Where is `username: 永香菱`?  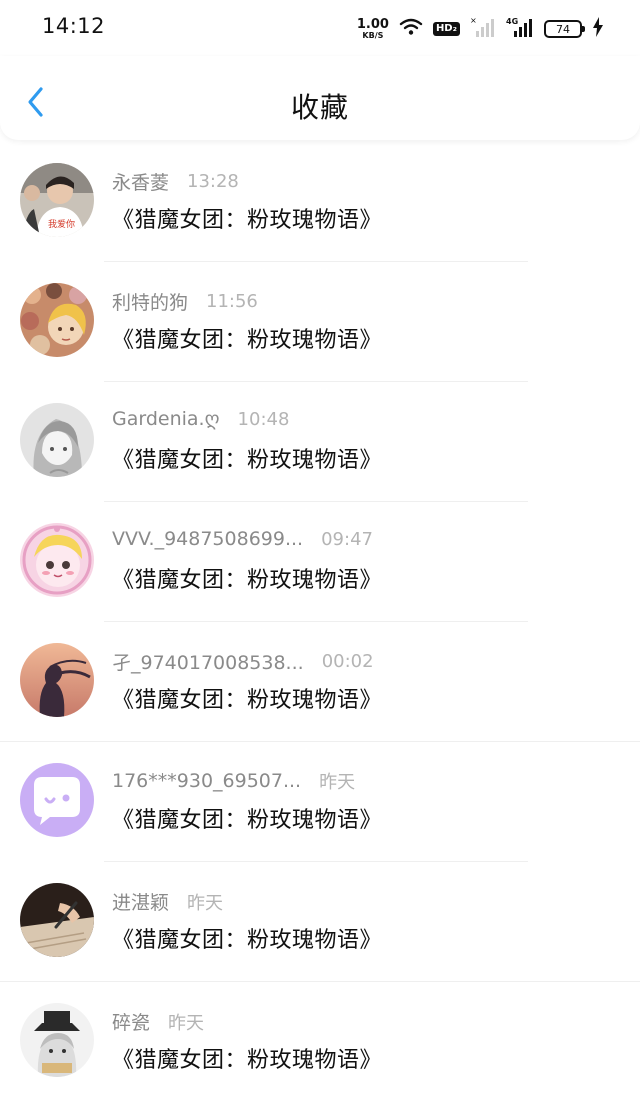 username: 永香菱 is located at coordinates (141, 183).